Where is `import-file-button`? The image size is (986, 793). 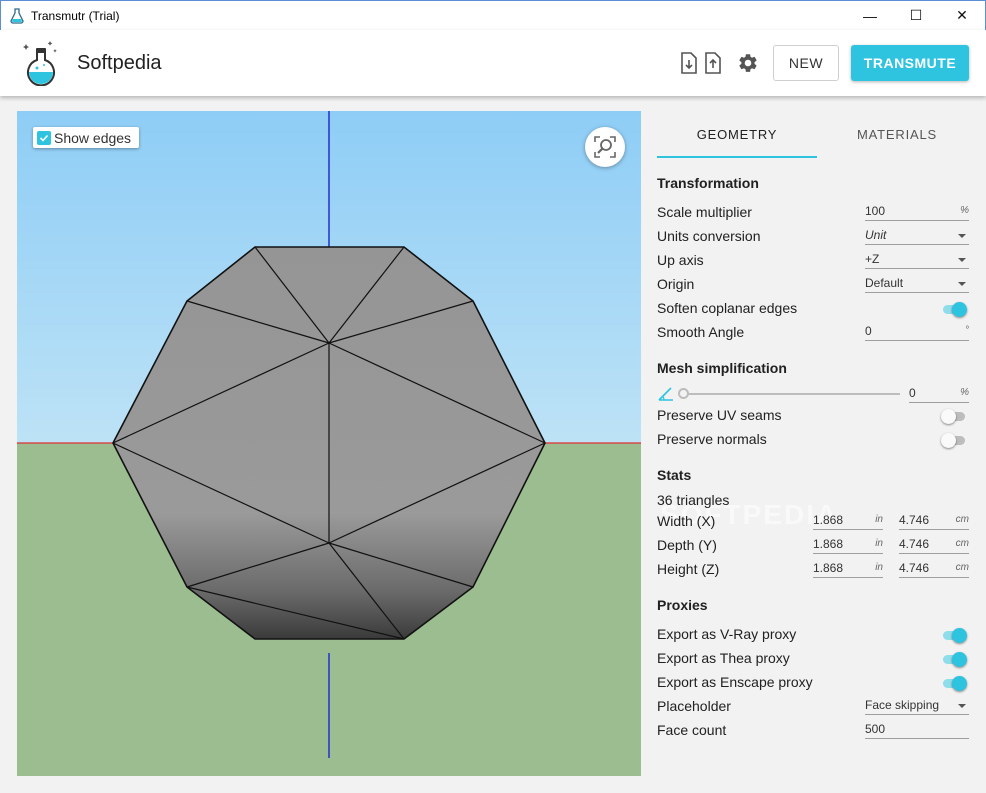 import-file-button is located at coordinates (689, 63).